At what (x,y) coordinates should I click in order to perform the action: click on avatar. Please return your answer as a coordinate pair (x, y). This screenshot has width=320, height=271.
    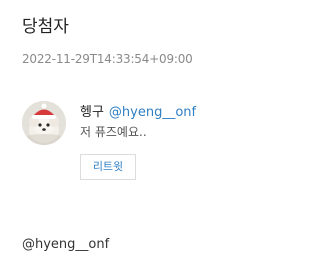
    Looking at the image, I should click on (44, 123).